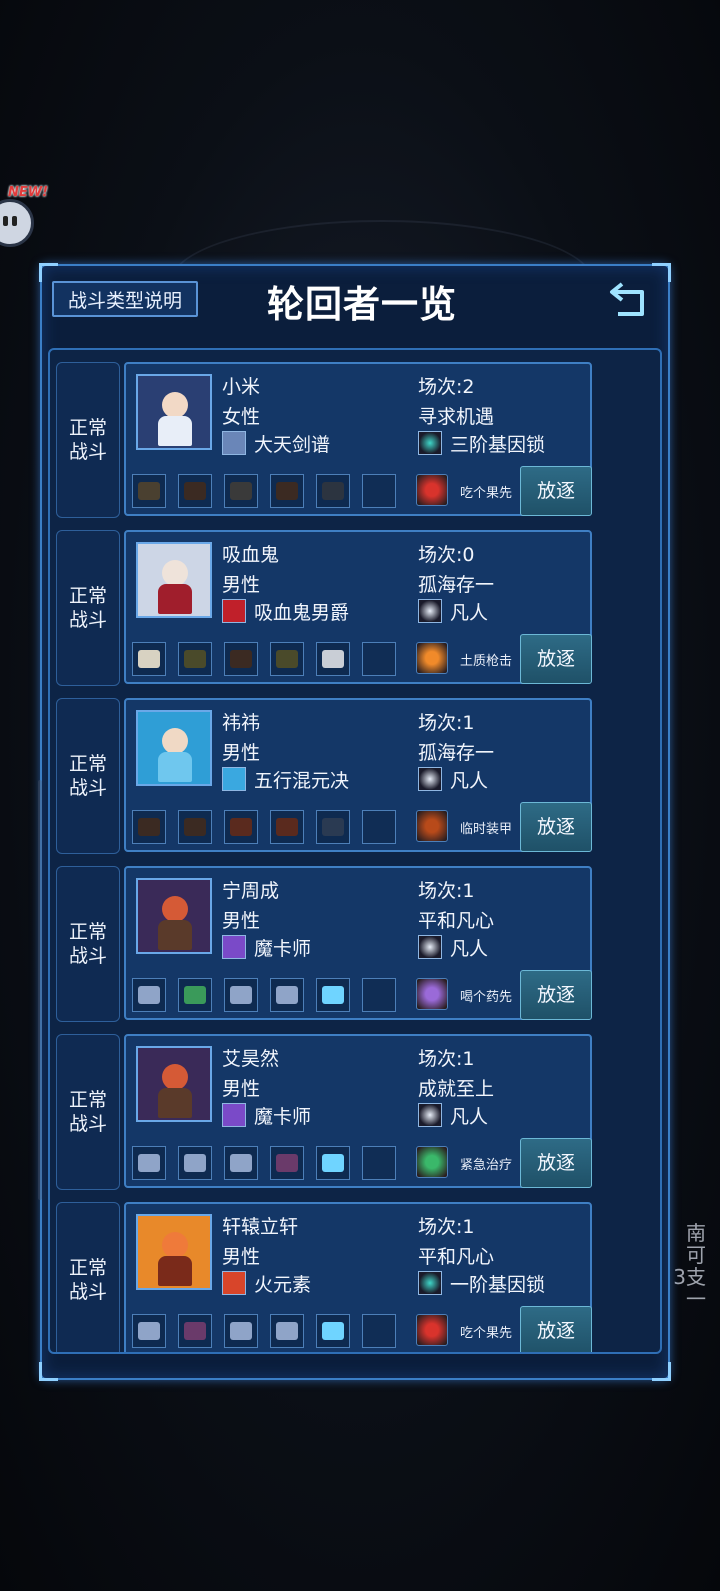 The image size is (720, 1591). Describe the element at coordinates (356, 1113) in the screenshot. I see `list-item: 正常战斗 艾昊然 男性 魔卡师 场次:1 成就至上 凡人 紧急治疗 放逐` at that location.